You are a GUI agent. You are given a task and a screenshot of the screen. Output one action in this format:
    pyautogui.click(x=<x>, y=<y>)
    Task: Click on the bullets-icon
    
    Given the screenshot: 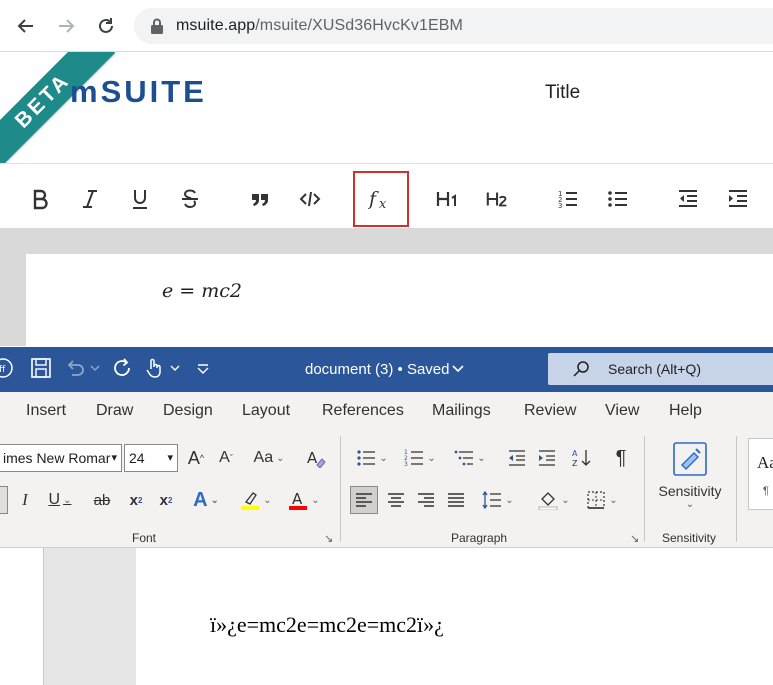 What is the action you would take?
    pyautogui.click(x=366, y=458)
    